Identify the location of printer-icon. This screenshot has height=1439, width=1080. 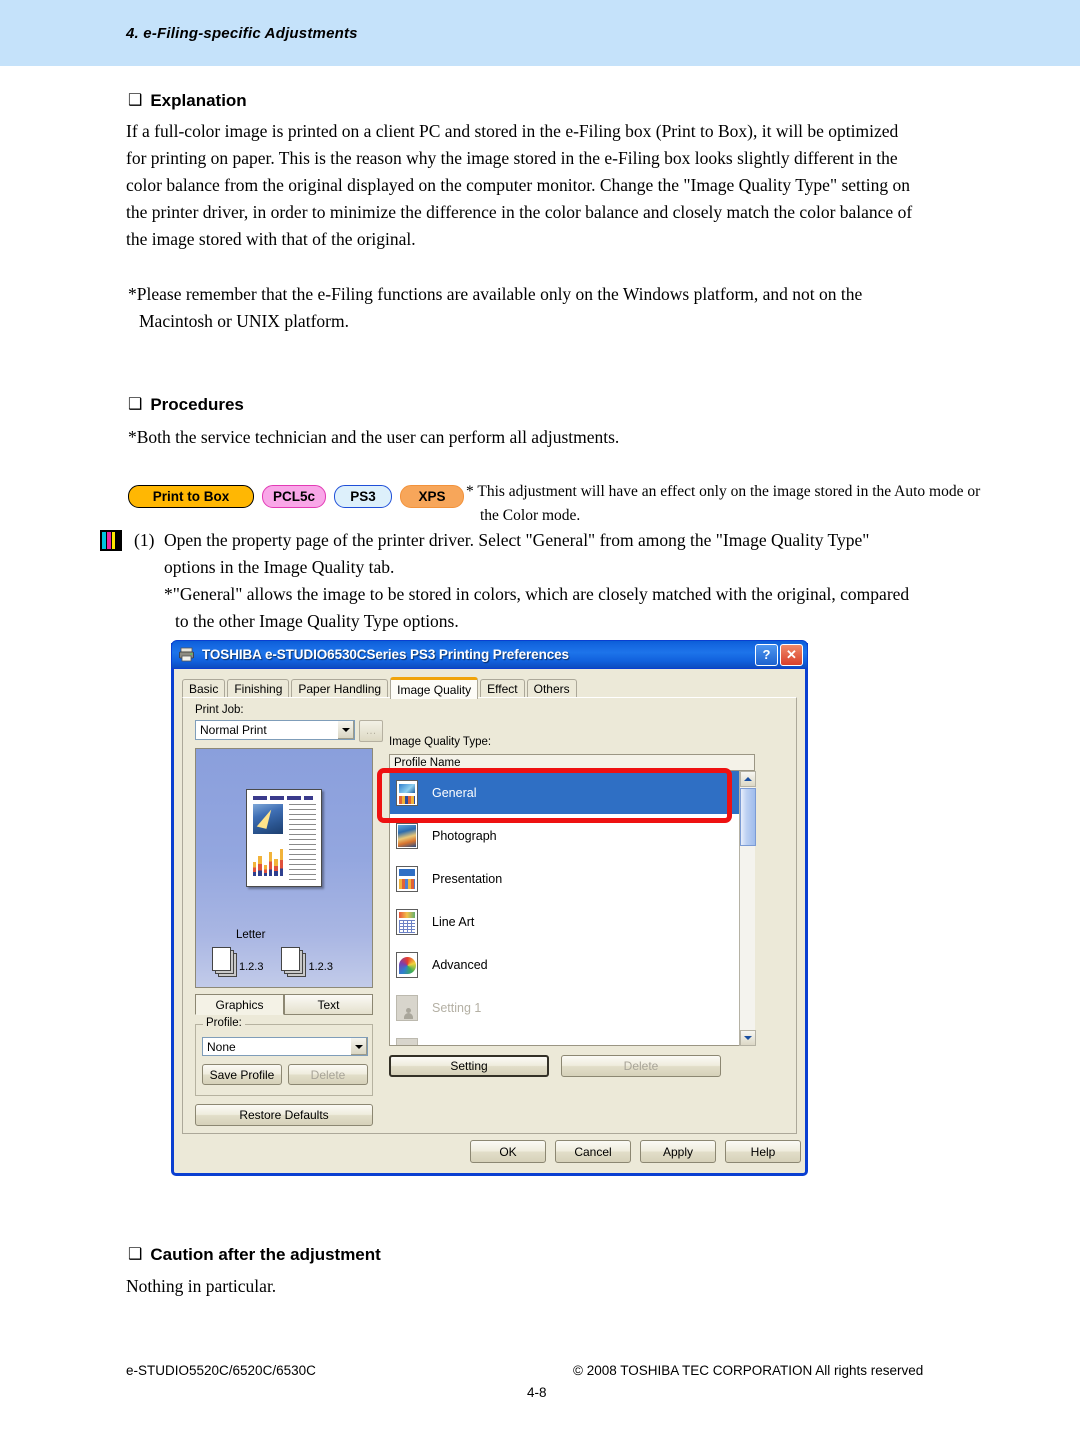
(187, 655).